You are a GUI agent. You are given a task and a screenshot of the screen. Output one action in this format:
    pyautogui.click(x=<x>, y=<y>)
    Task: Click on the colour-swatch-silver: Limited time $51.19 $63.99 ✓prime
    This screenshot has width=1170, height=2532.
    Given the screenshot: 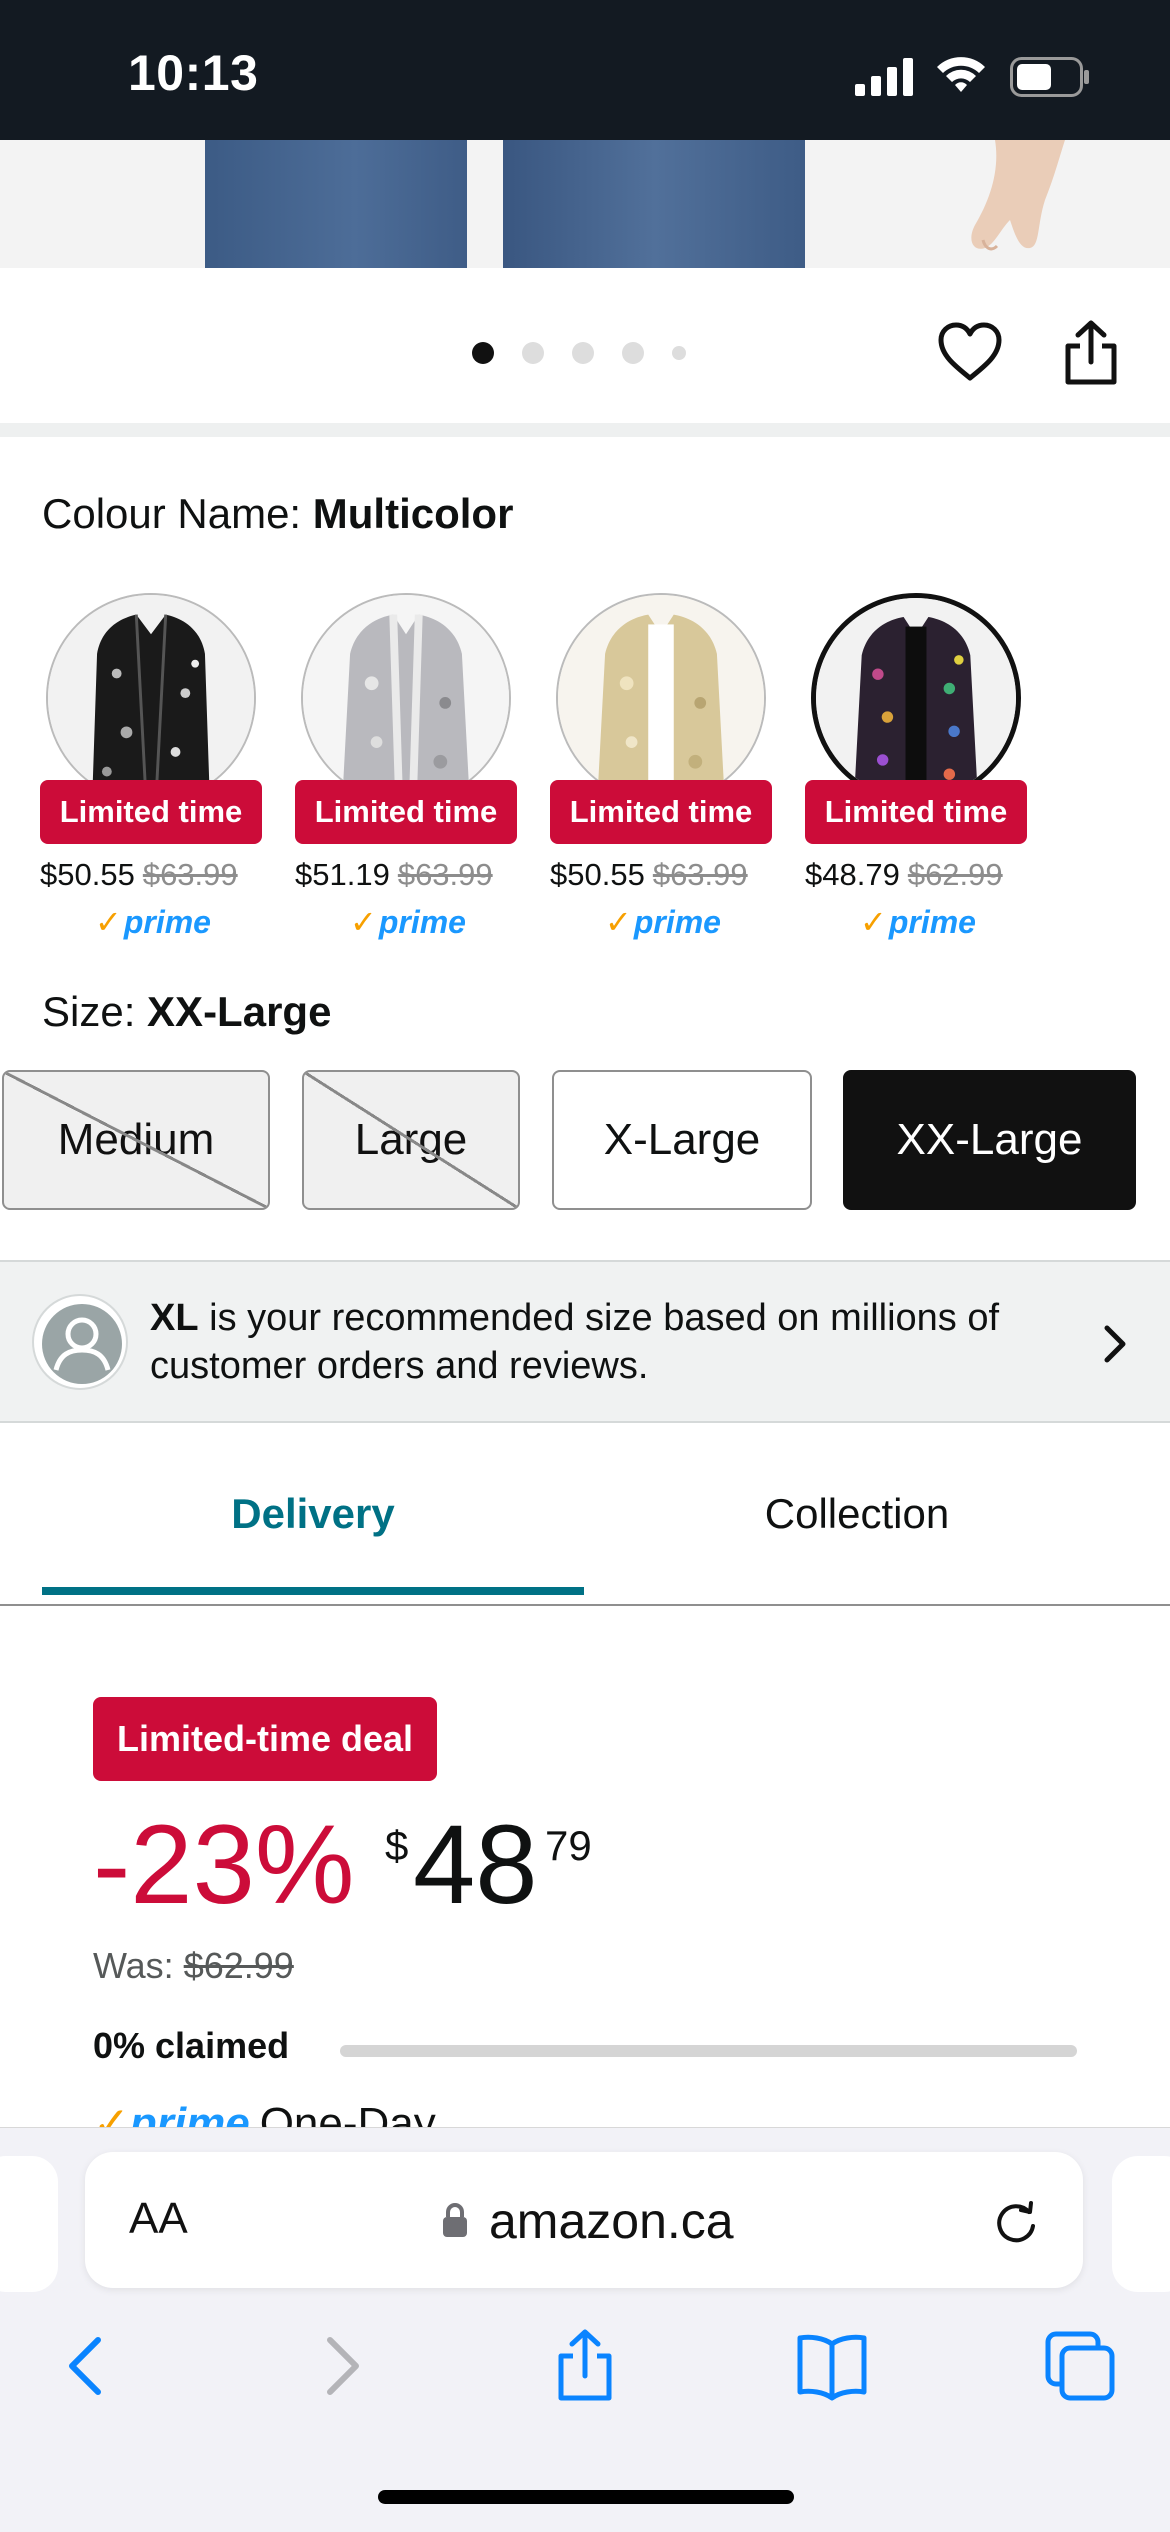 What is the action you would take?
    pyautogui.click(x=406, y=766)
    